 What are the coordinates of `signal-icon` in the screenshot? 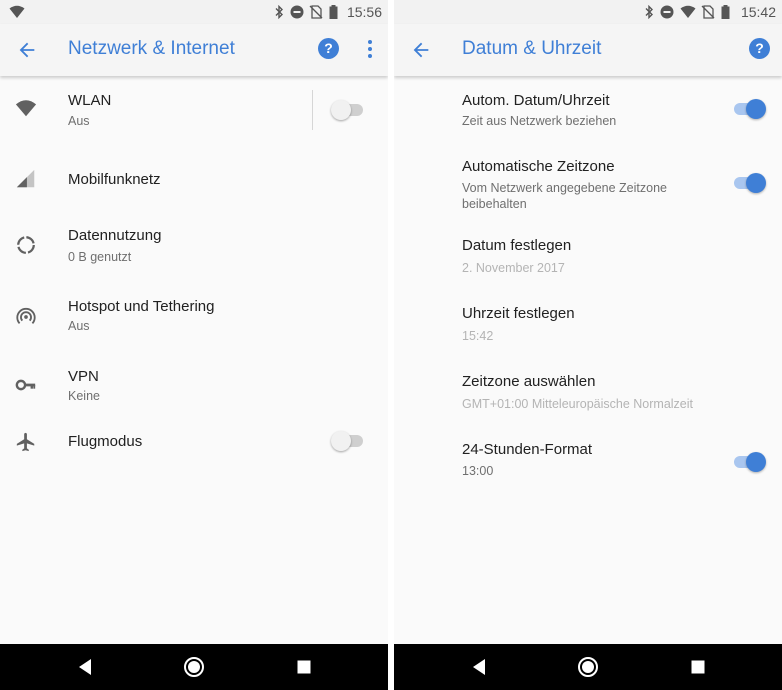 It's located at (25, 178).